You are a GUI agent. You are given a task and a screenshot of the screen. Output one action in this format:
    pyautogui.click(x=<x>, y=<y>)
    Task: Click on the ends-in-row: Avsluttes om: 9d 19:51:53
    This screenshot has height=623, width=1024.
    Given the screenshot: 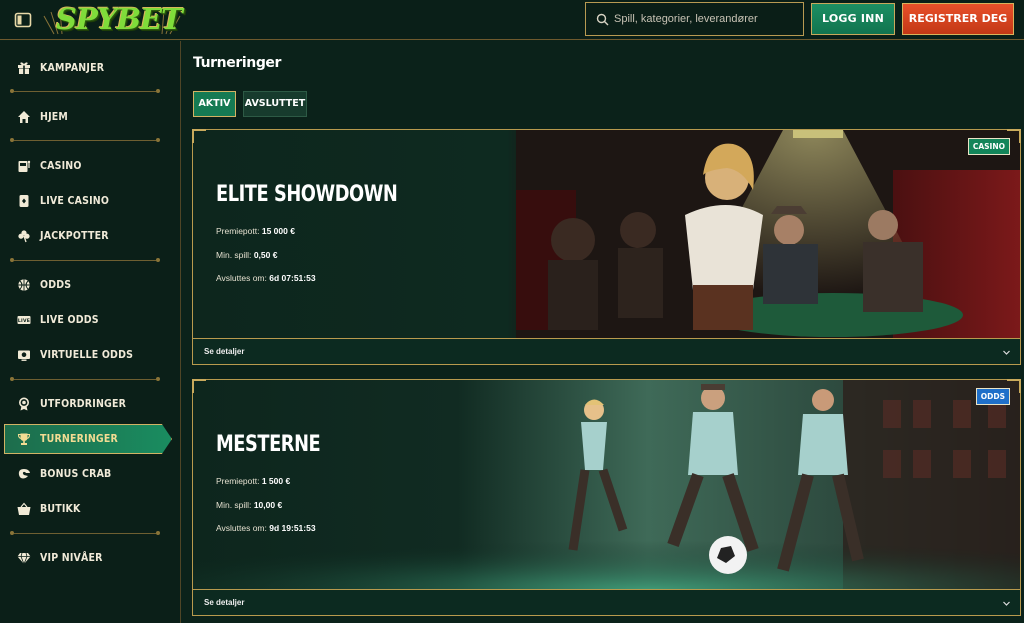 What is the action you would take?
    pyautogui.click(x=266, y=528)
    